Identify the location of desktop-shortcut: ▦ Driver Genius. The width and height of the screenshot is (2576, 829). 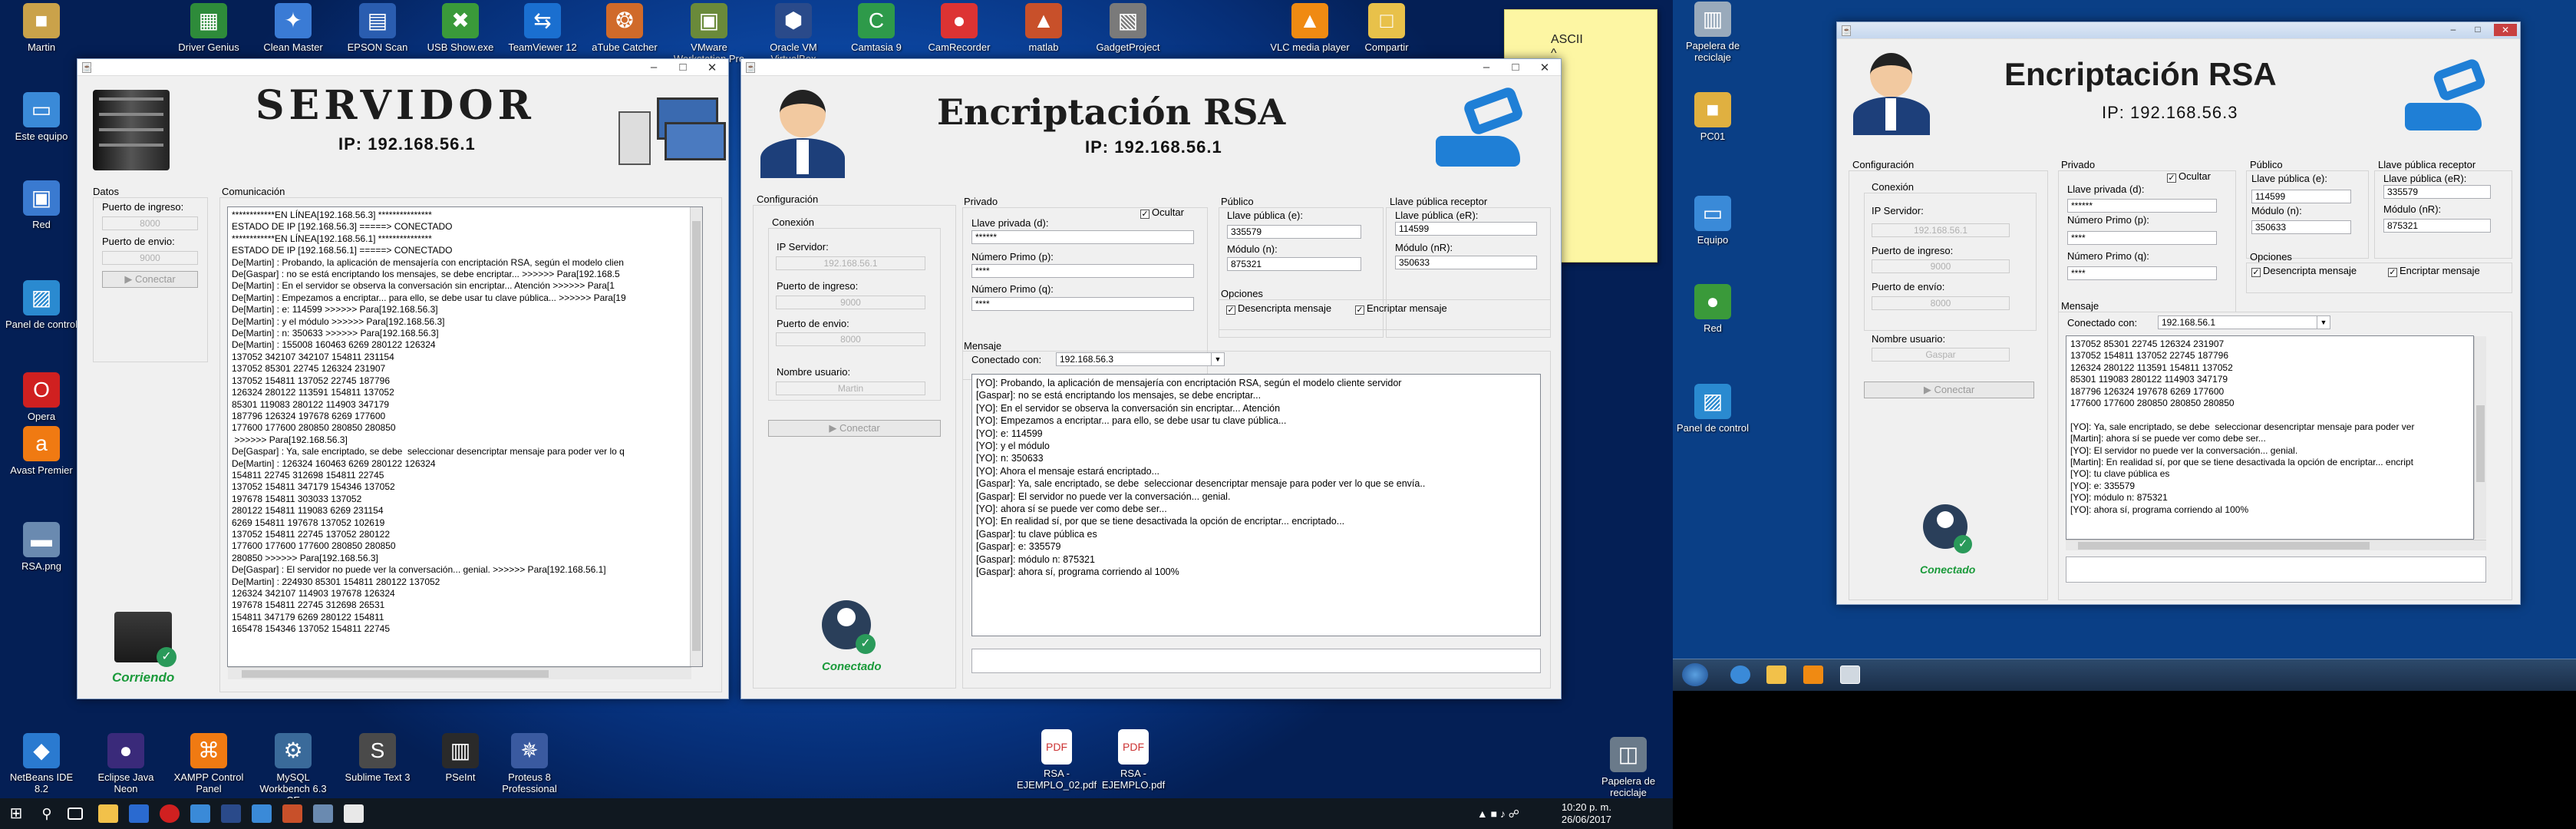
(209, 28).